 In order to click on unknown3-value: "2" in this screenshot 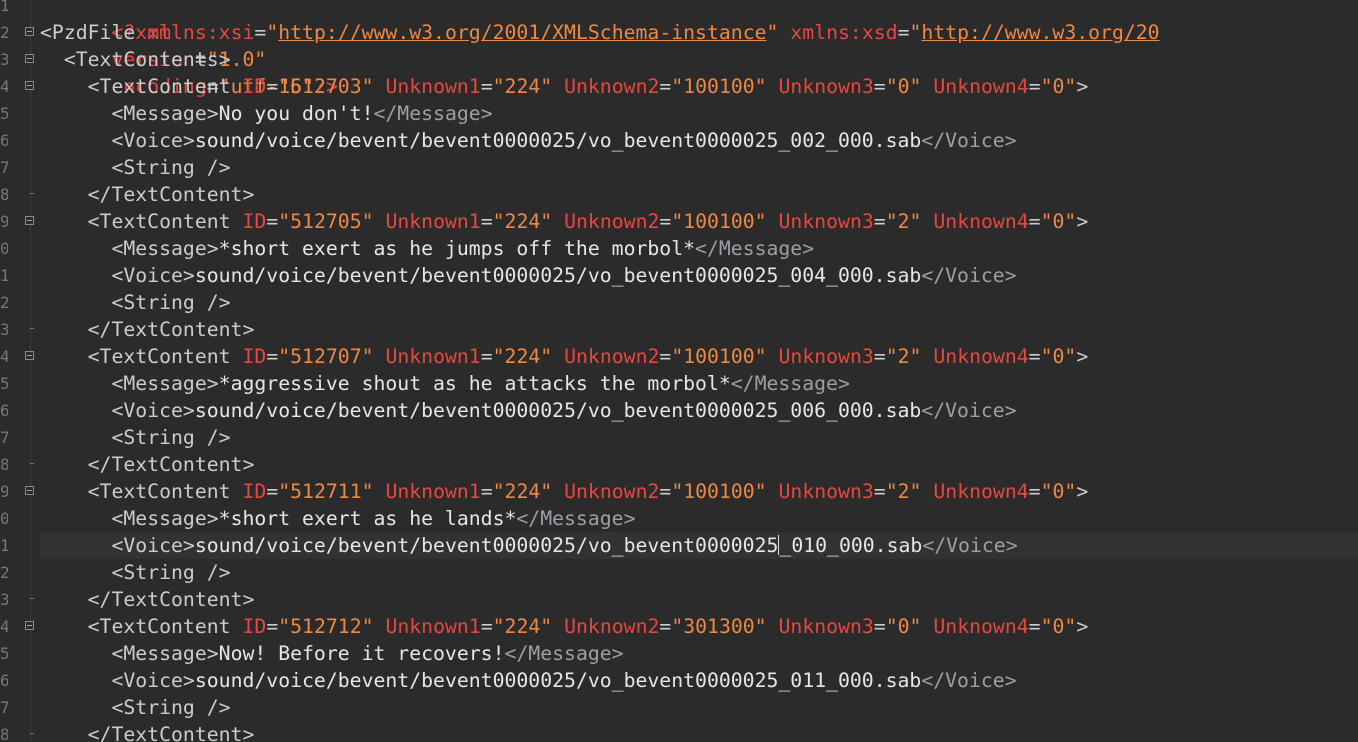, I will do `click(903, 356)`.